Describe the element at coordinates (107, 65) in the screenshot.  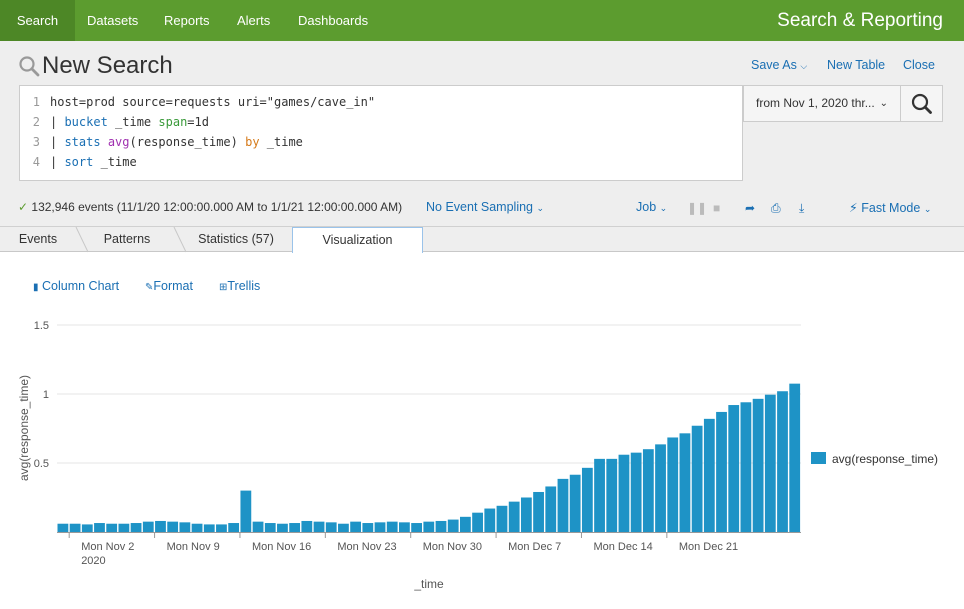
I see `page-title: New Search` at that location.